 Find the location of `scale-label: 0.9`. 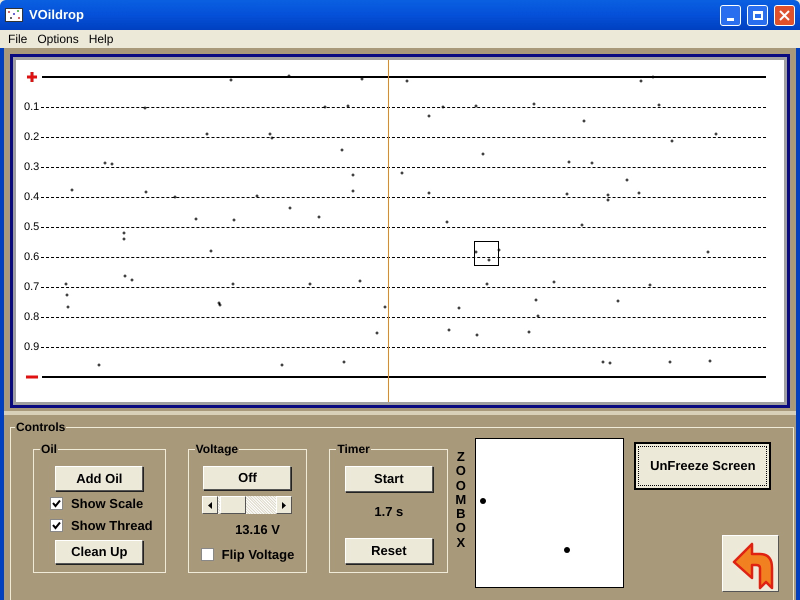

scale-label: 0.9 is located at coordinates (32, 347).